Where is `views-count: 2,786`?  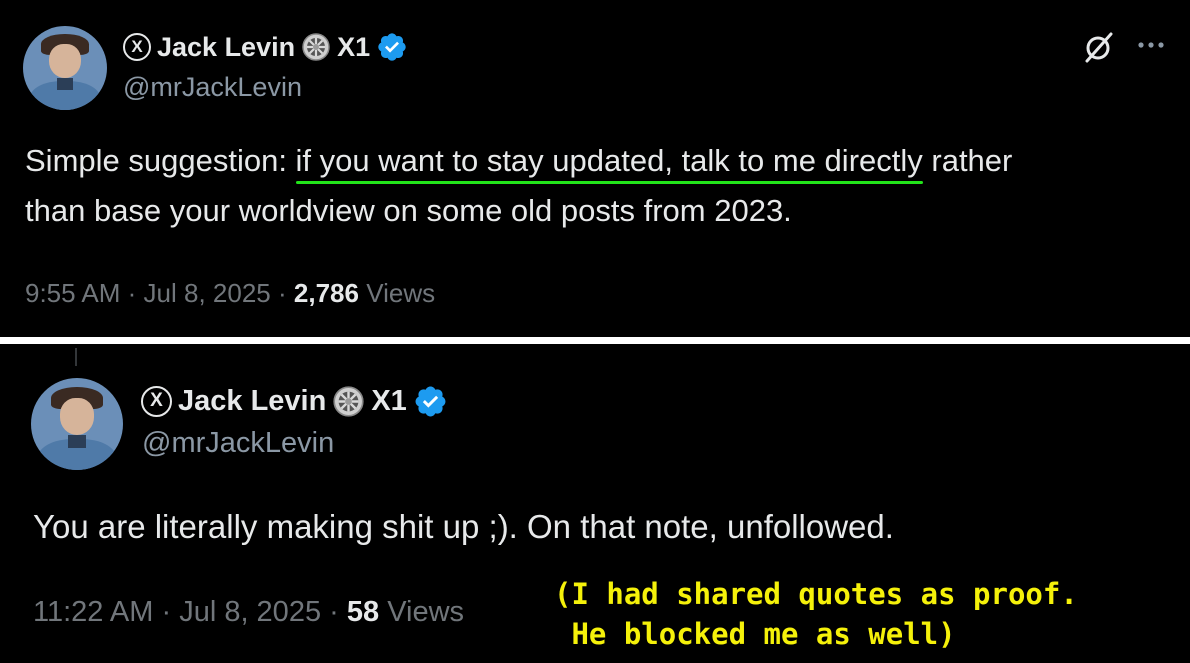
views-count: 2,786 is located at coordinates (326, 293).